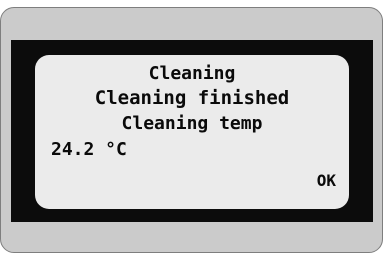  What do you see at coordinates (89, 149) in the screenshot?
I see `temperature-value: 24.2 °C` at bounding box center [89, 149].